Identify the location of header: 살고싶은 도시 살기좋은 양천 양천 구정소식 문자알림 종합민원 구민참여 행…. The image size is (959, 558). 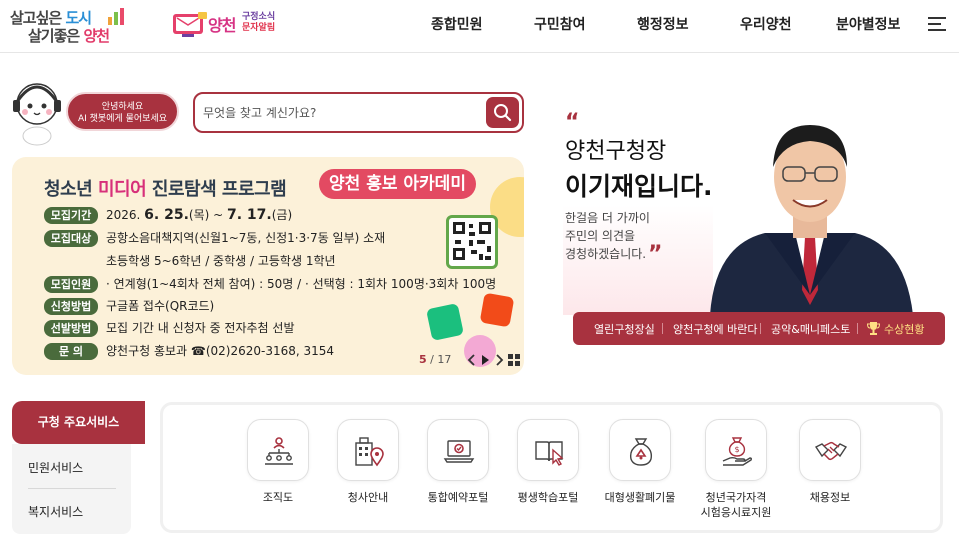
(479, 26).